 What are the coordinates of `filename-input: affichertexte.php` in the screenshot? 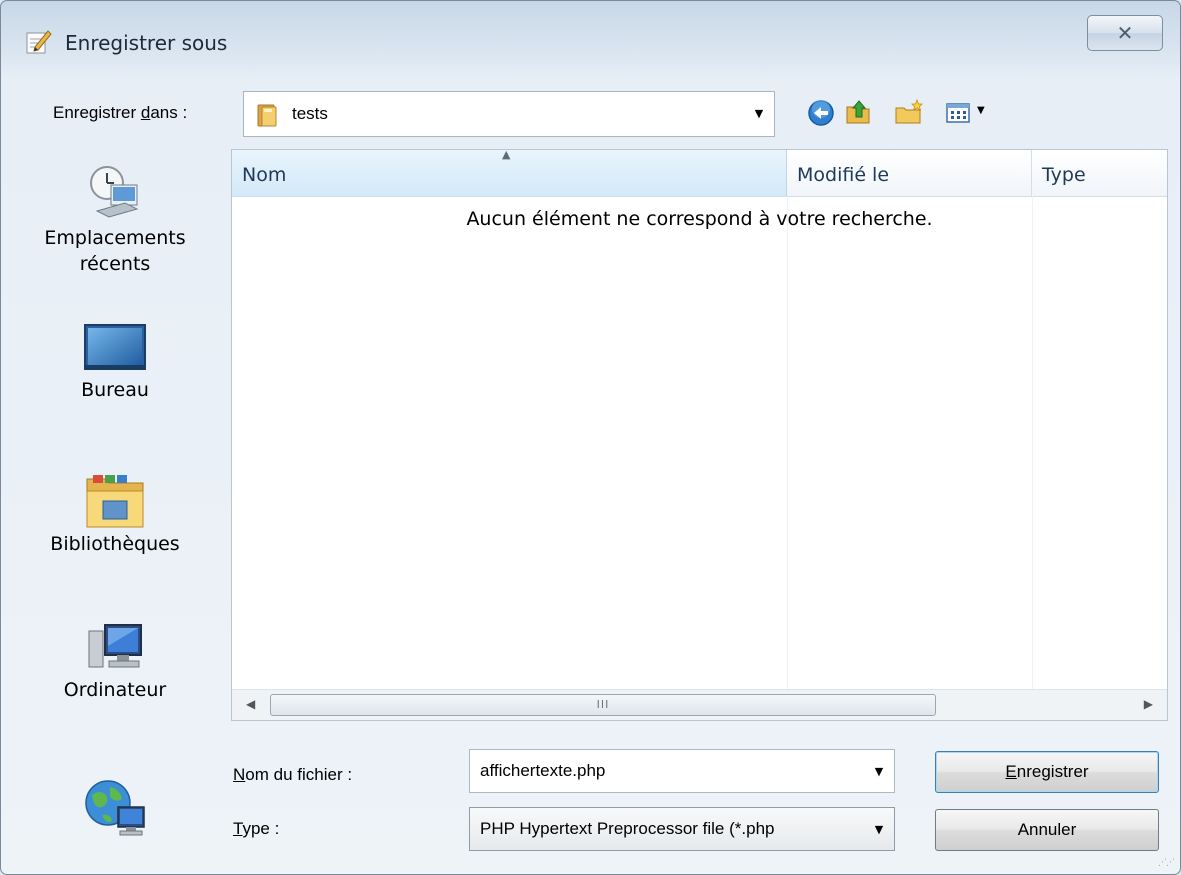 It's located at (670, 771).